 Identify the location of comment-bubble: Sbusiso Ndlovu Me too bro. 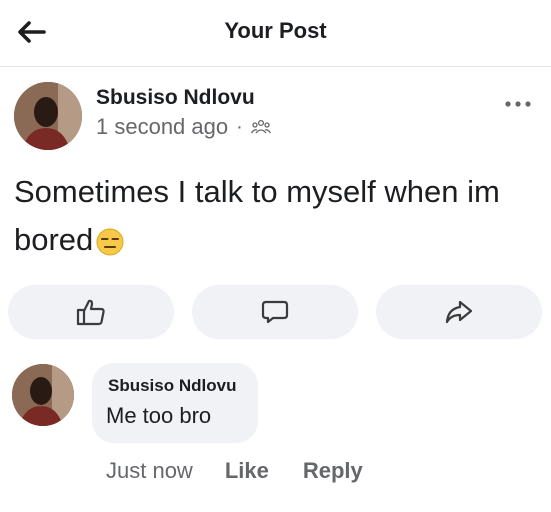
(175, 403).